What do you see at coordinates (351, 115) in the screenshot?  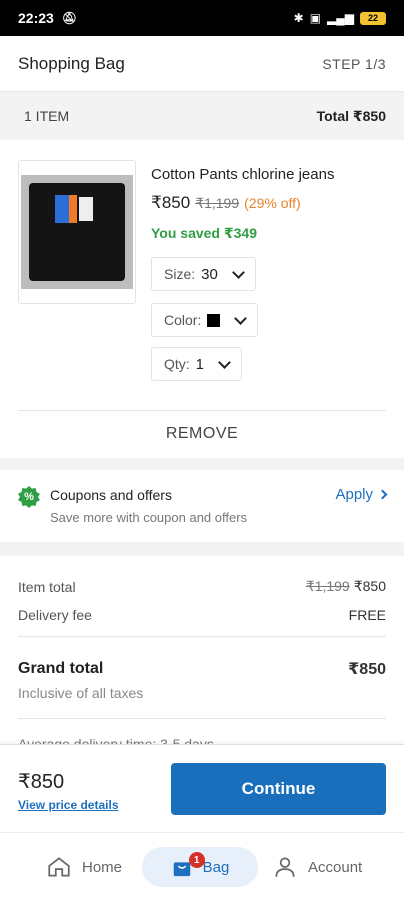 I see `summary-total: Total ₹850` at bounding box center [351, 115].